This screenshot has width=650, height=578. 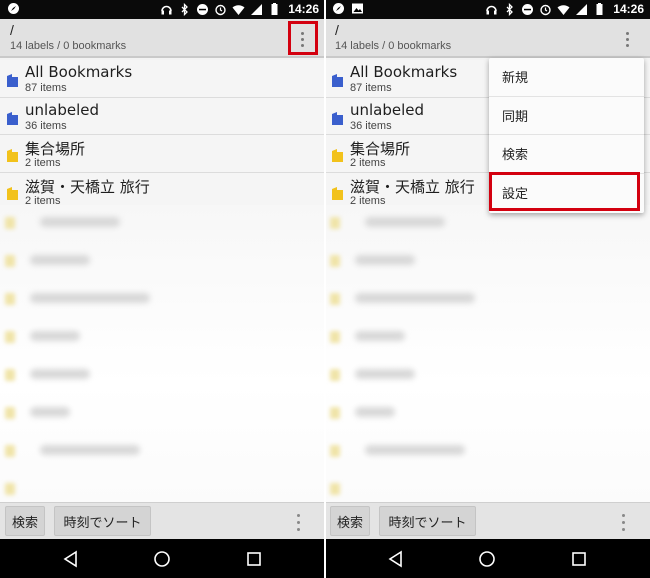 I want to click on list-item: 集合場所 2 items, so click(x=162, y=154).